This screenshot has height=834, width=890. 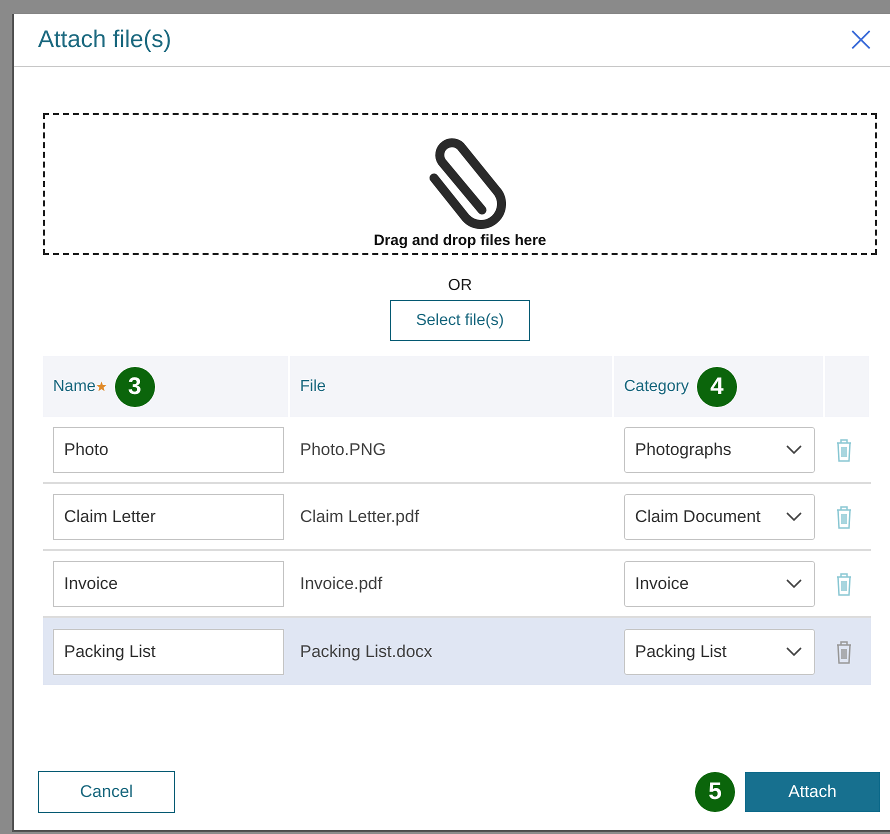 I want to click on file-name: Invoice.pdf, so click(x=341, y=584).